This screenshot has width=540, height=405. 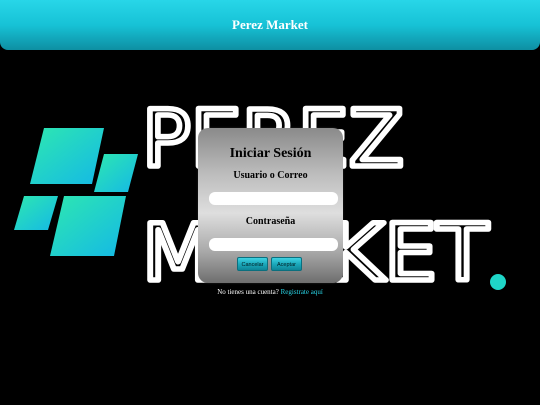 I want to click on site-title: Perez Market, so click(x=270, y=24).